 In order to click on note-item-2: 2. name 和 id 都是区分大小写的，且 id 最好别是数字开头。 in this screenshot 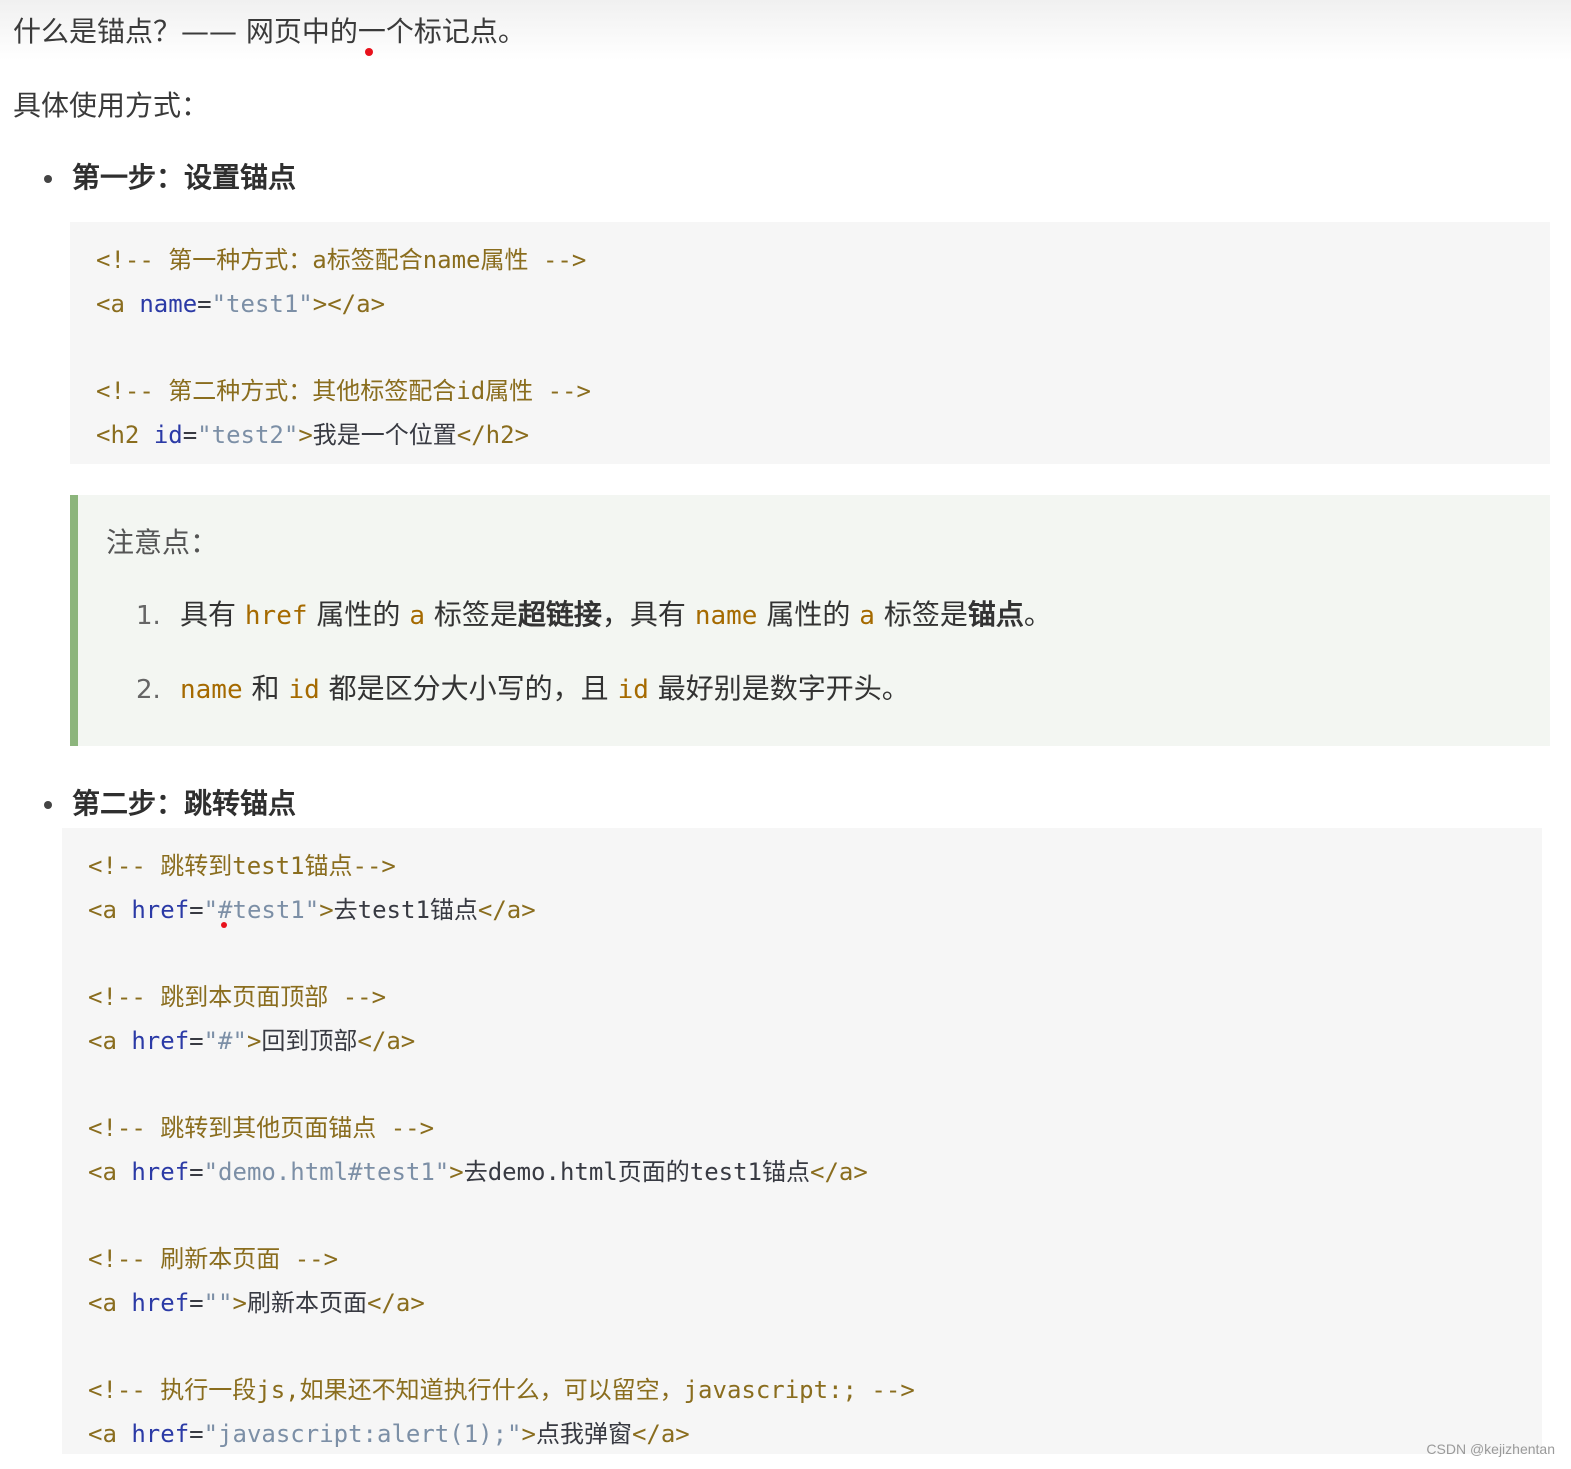, I will do `click(523, 687)`.